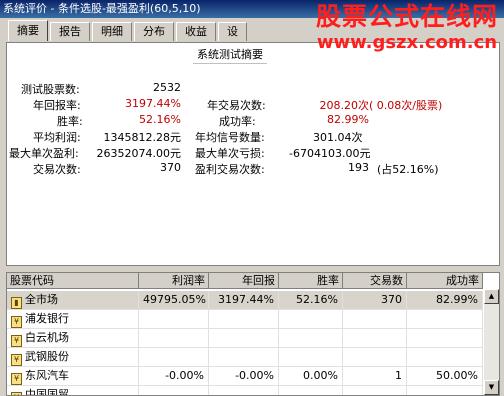 This screenshot has width=504, height=396. What do you see at coordinates (174, 281) in the screenshot?
I see `col-header-profit: 利润率` at bounding box center [174, 281].